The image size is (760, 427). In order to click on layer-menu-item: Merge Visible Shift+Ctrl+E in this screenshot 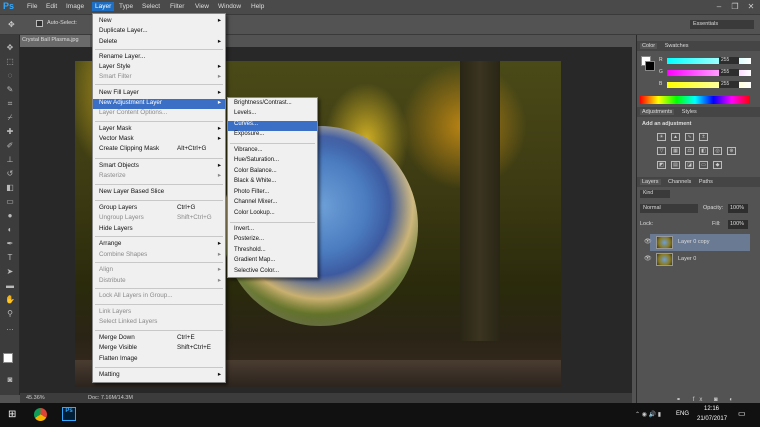, I will do `click(159, 349)`.